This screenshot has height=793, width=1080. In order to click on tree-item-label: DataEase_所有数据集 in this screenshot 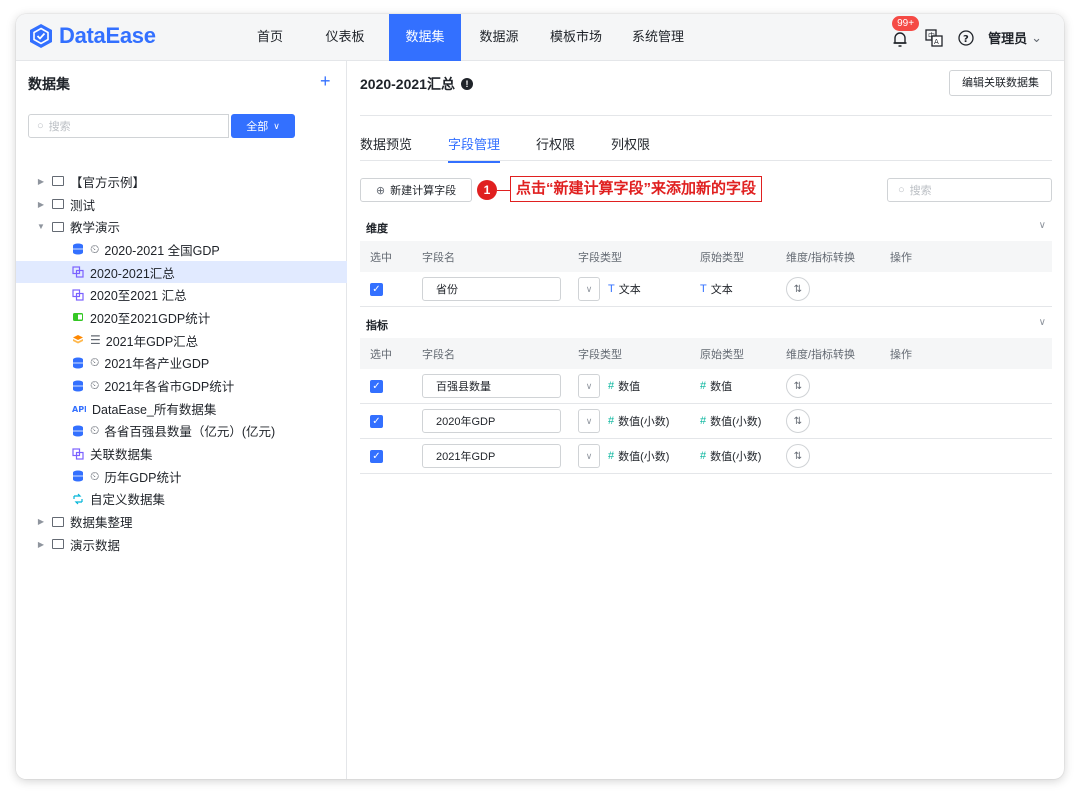, I will do `click(154, 409)`.